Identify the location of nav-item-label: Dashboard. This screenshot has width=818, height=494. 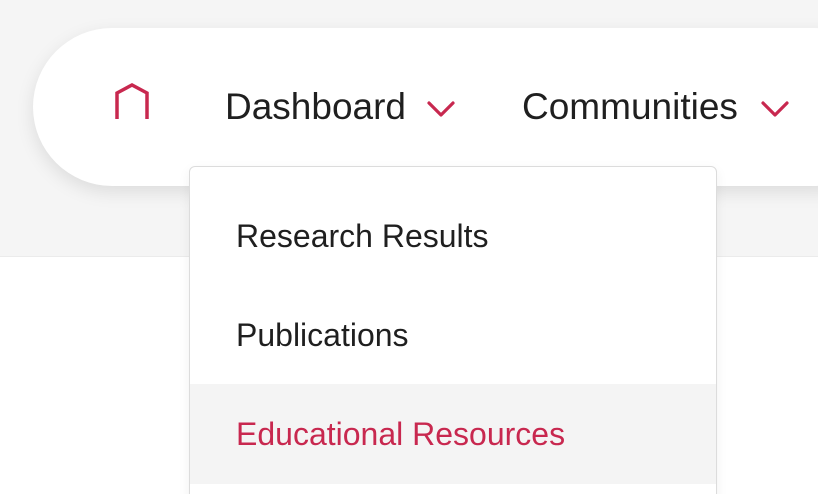
(316, 106).